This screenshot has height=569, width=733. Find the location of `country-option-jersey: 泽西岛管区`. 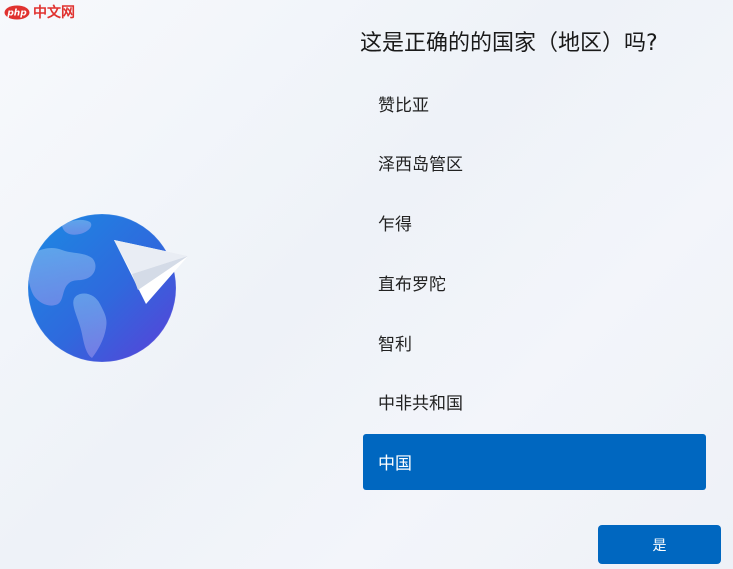

country-option-jersey: 泽西岛管区 is located at coordinates (534, 163).